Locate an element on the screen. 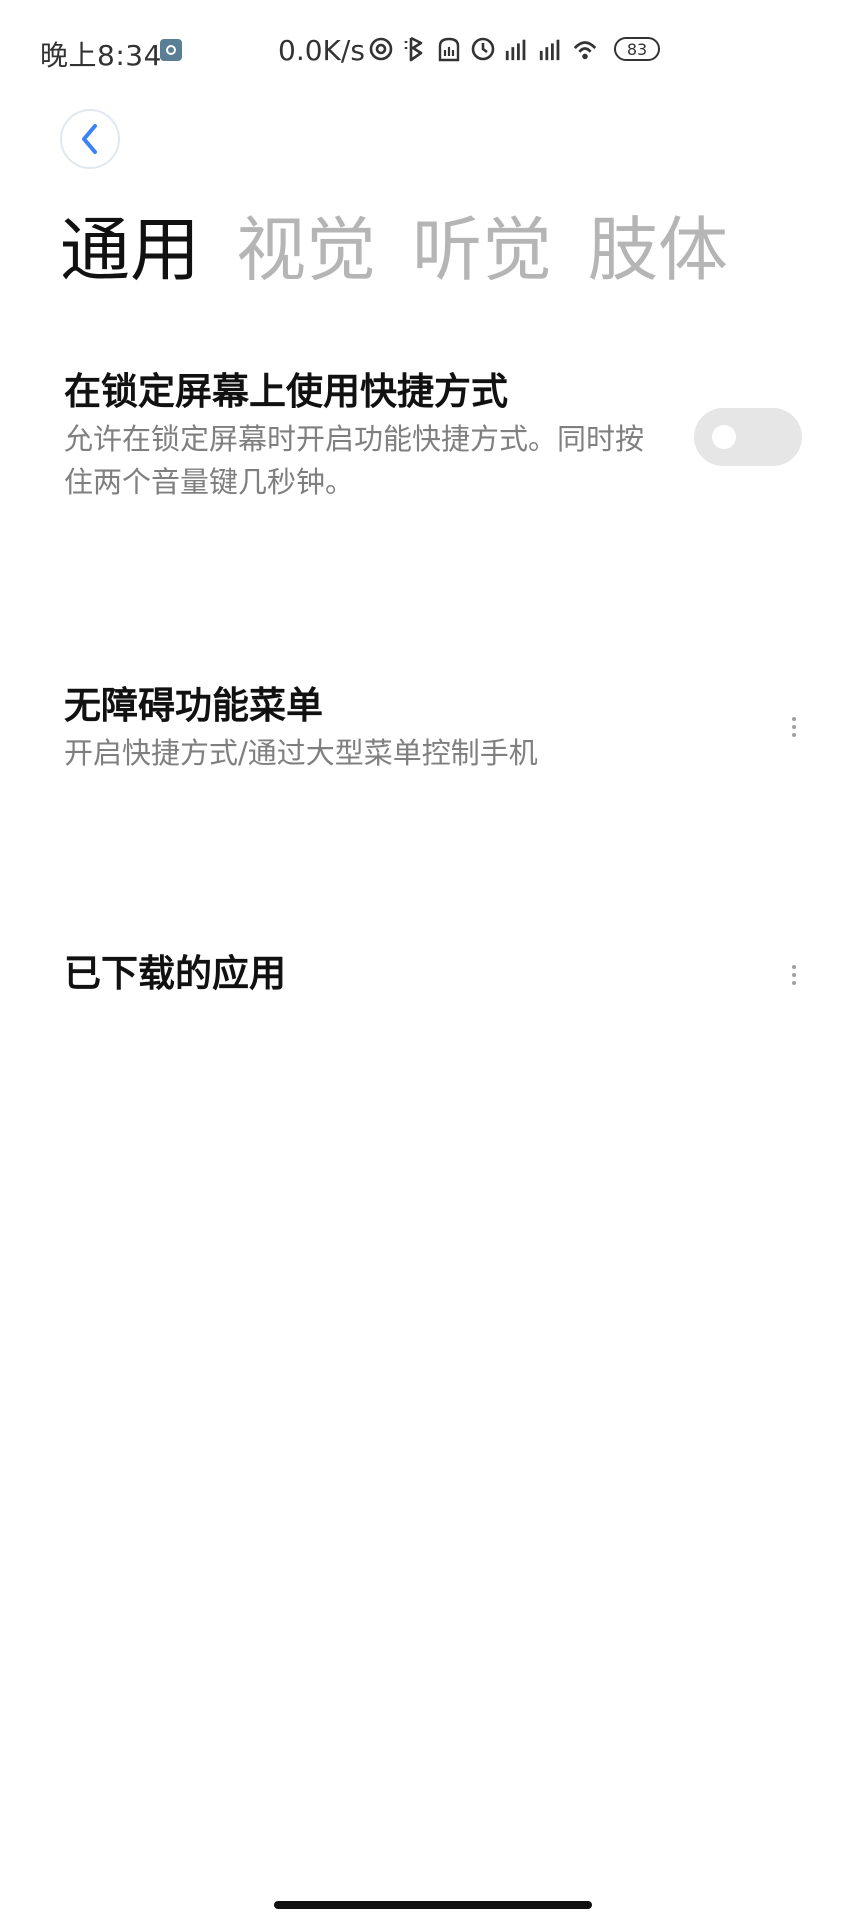 This screenshot has height=1920, width=864. chevron-left-icon is located at coordinates (89, 139).